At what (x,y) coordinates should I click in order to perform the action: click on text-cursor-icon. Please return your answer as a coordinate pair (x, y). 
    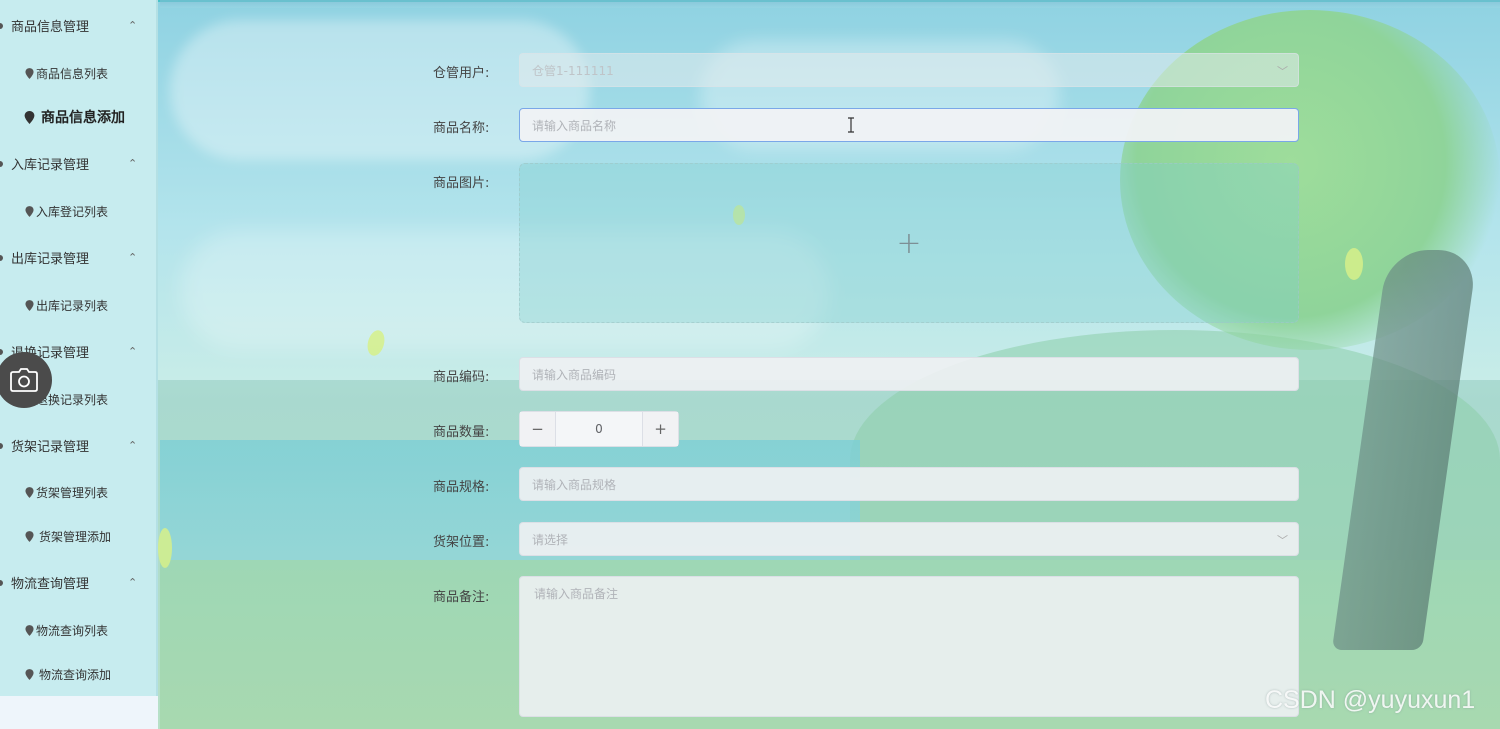
    Looking at the image, I should click on (851, 125).